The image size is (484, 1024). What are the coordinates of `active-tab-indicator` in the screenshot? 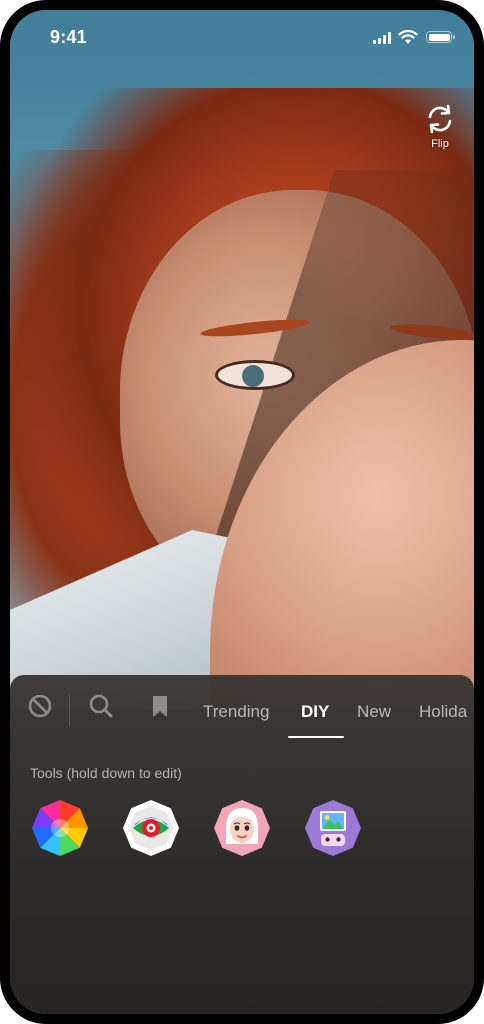 It's located at (316, 737).